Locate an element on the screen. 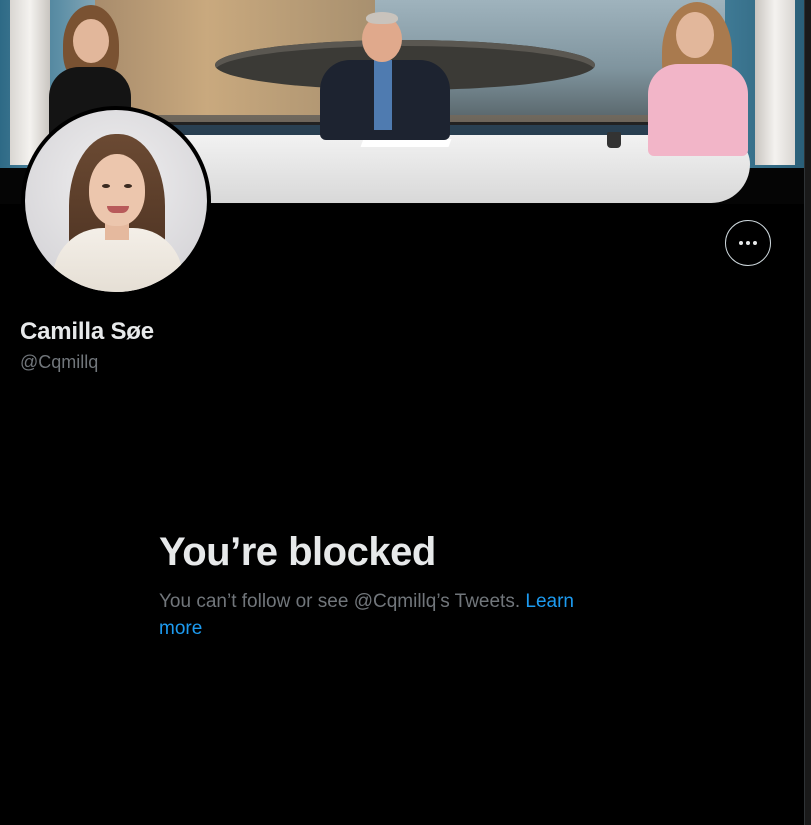 This screenshot has width=811, height=825. avatar-photo is located at coordinates (116, 201).